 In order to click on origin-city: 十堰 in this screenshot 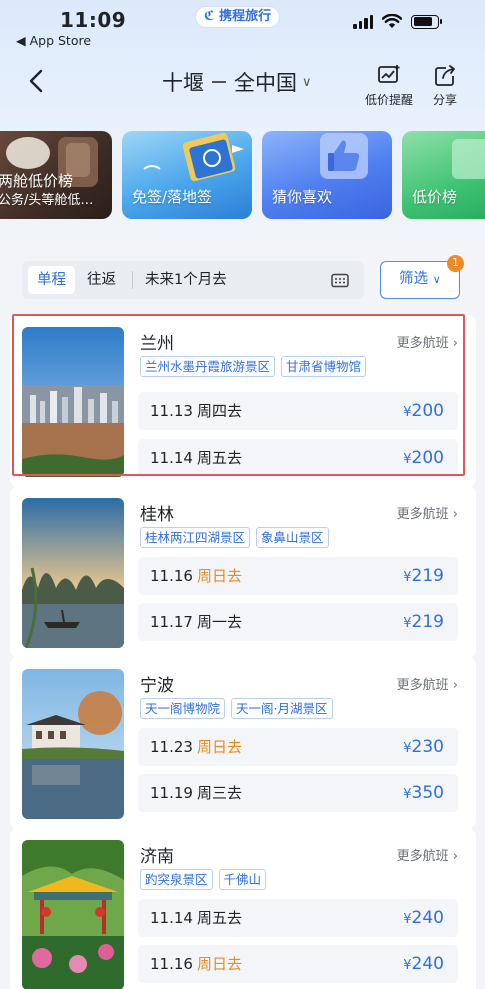, I will do `click(183, 83)`.